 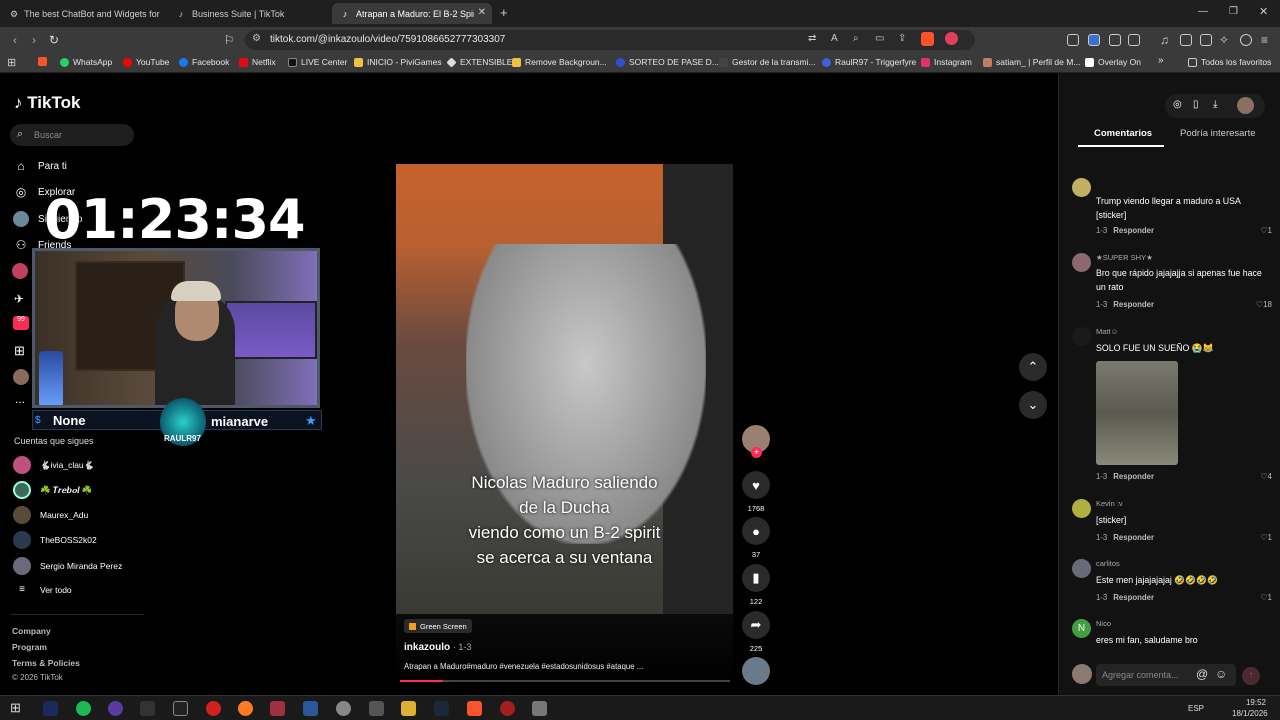 What do you see at coordinates (474, 708) in the screenshot?
I see `brave-icon` at bounding box center [474, 708].